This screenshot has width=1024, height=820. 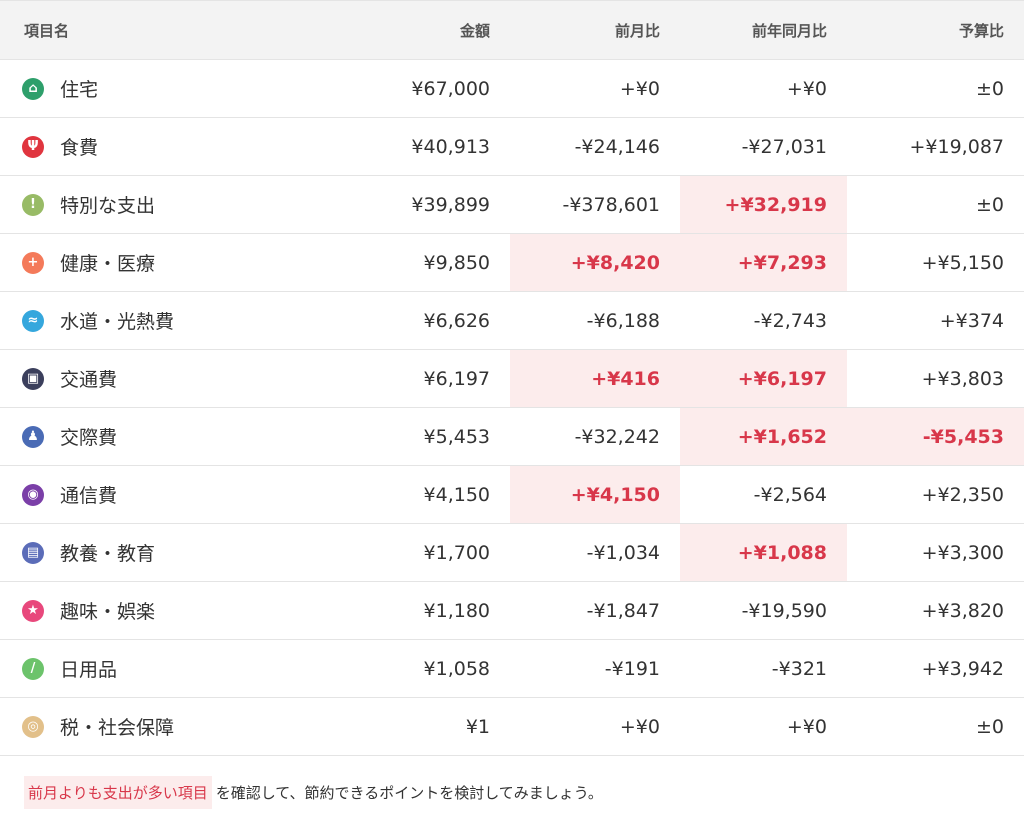 I want to click on year-over-year-cell: +¥32,919, so click(x=763, y=204).